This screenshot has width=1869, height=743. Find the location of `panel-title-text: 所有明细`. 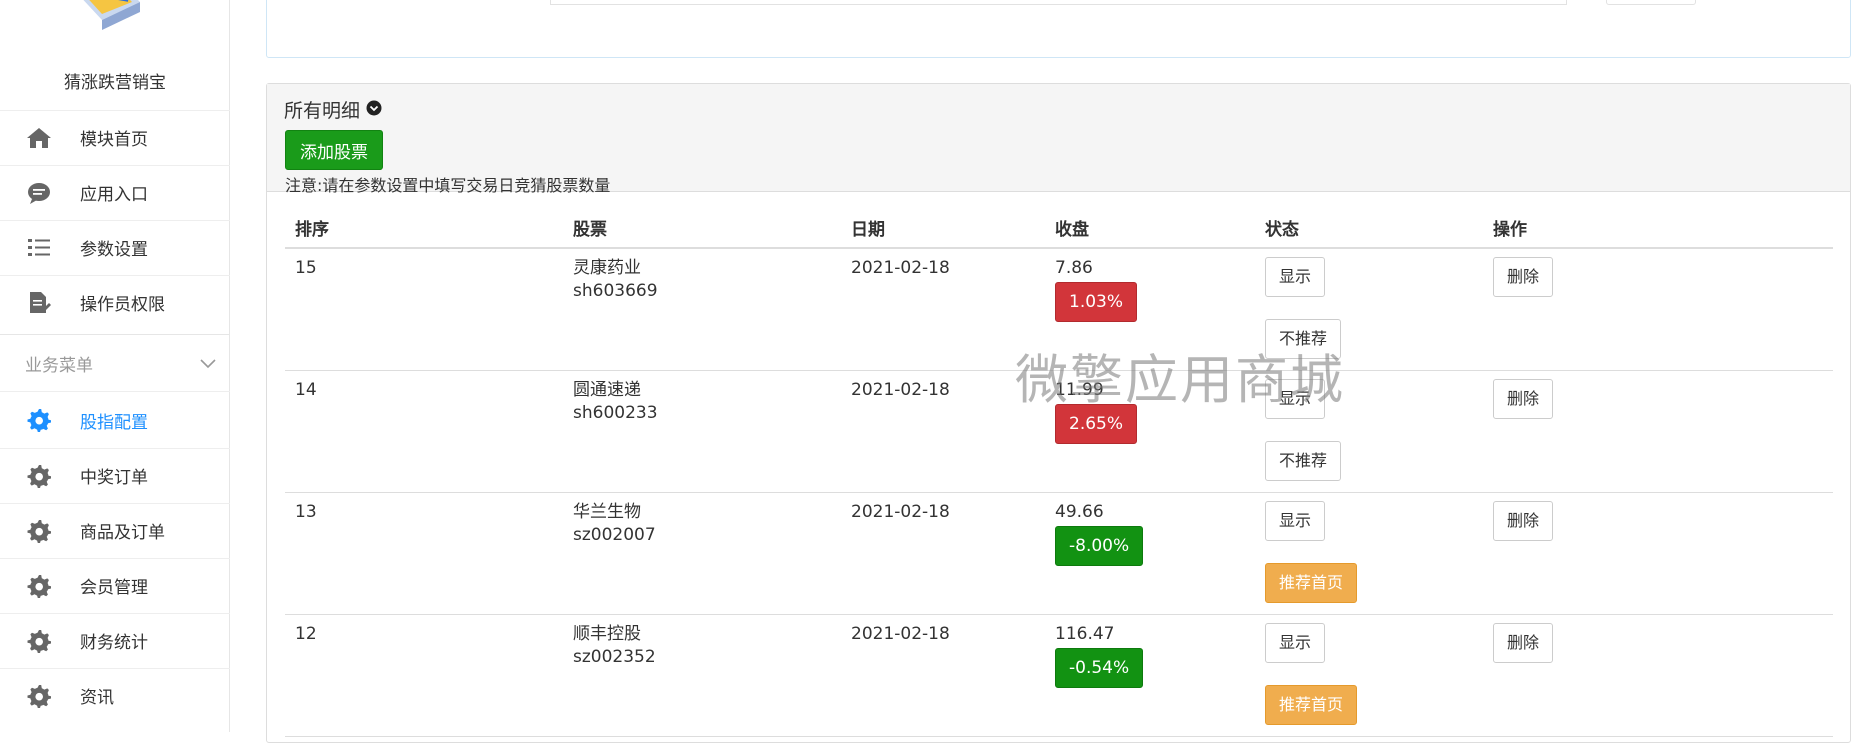

panel-title-text: 所有明细 is located at coordinates (322, 111).